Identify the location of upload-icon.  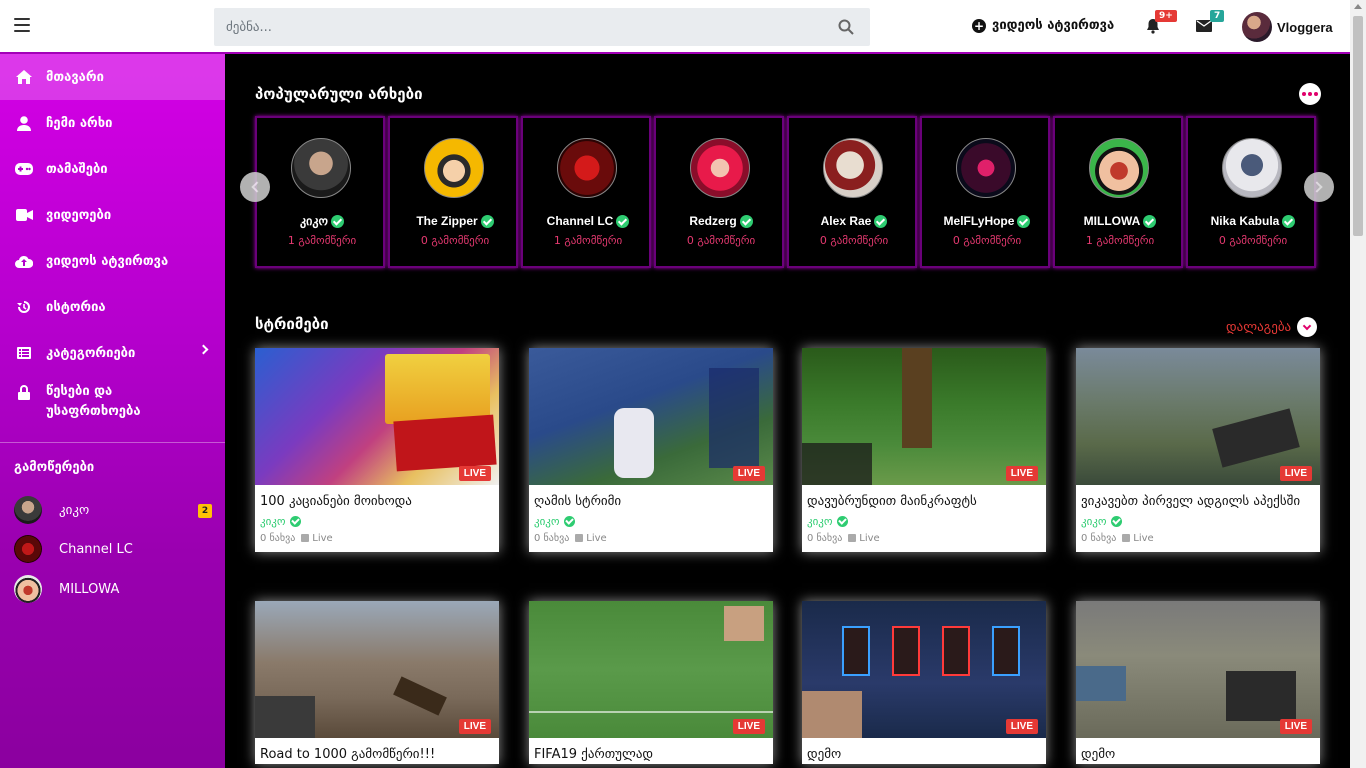
(24, 261).